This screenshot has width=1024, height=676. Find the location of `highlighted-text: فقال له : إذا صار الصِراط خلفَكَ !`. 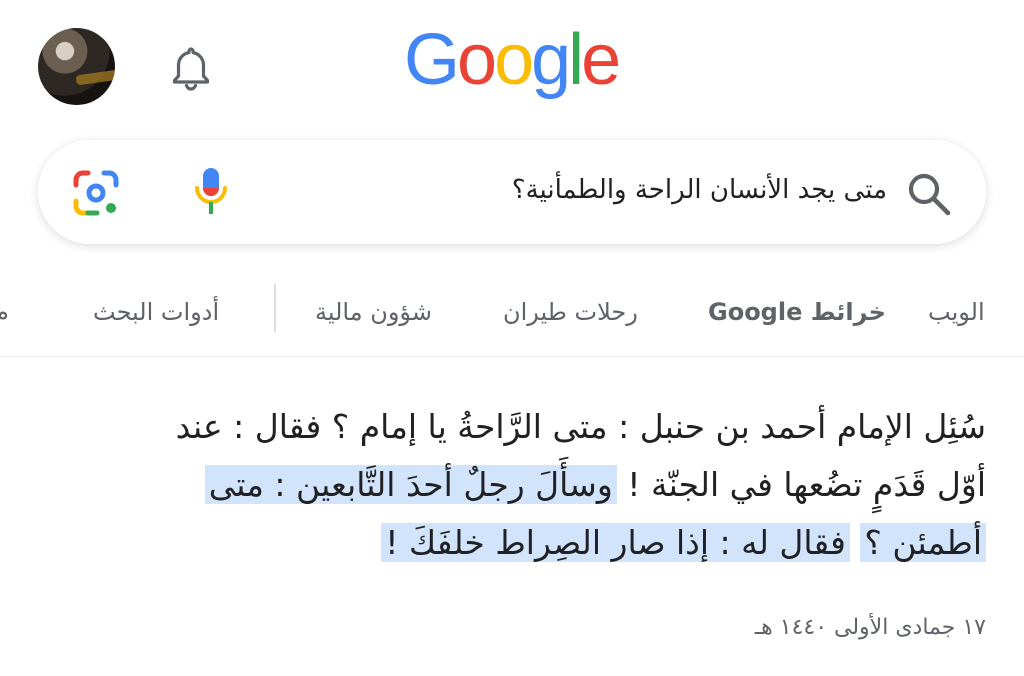

highlighted-text: فقال له : إذا صار الصِراط خلفَكَ ! is located at coordinates (615, 542).